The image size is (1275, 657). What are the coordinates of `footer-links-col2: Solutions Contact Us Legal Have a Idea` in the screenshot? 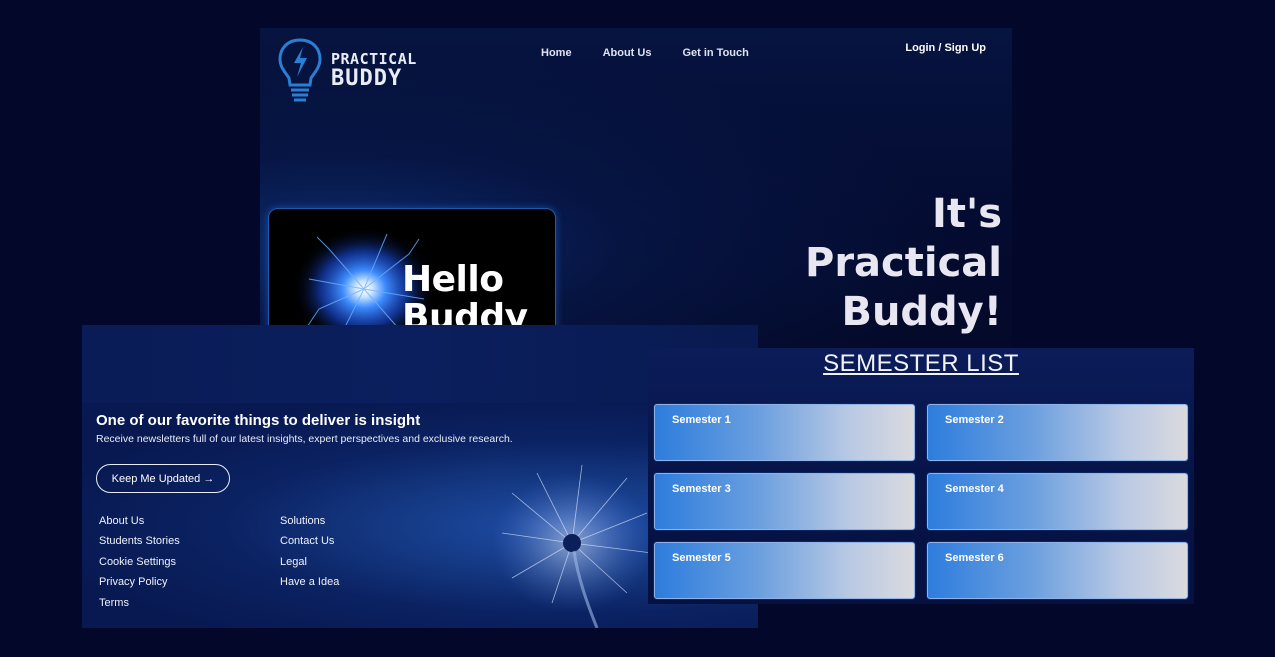 It's located at (309, 556).